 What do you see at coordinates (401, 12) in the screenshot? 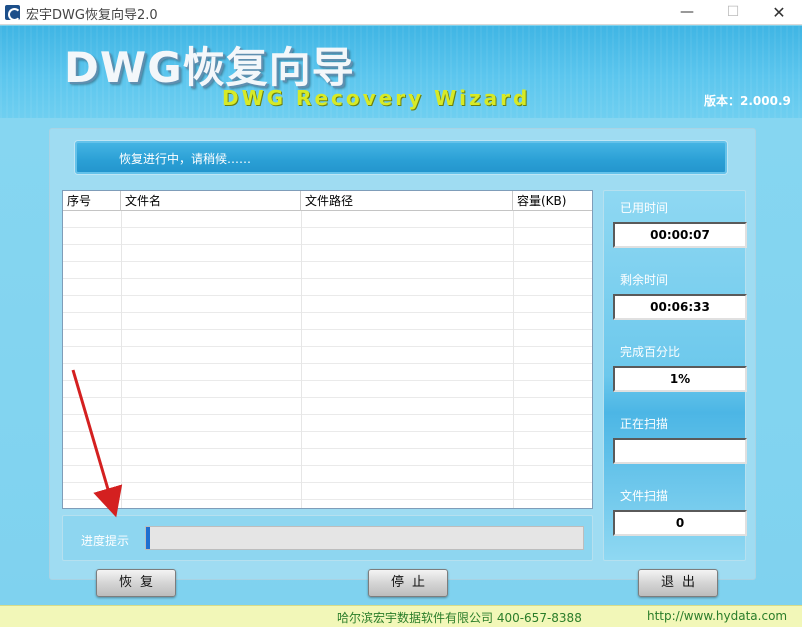
I see `title-bar: 宏宇DWG恢复向导2.0 — ☐ ✕` at bounding box center [401, 12].